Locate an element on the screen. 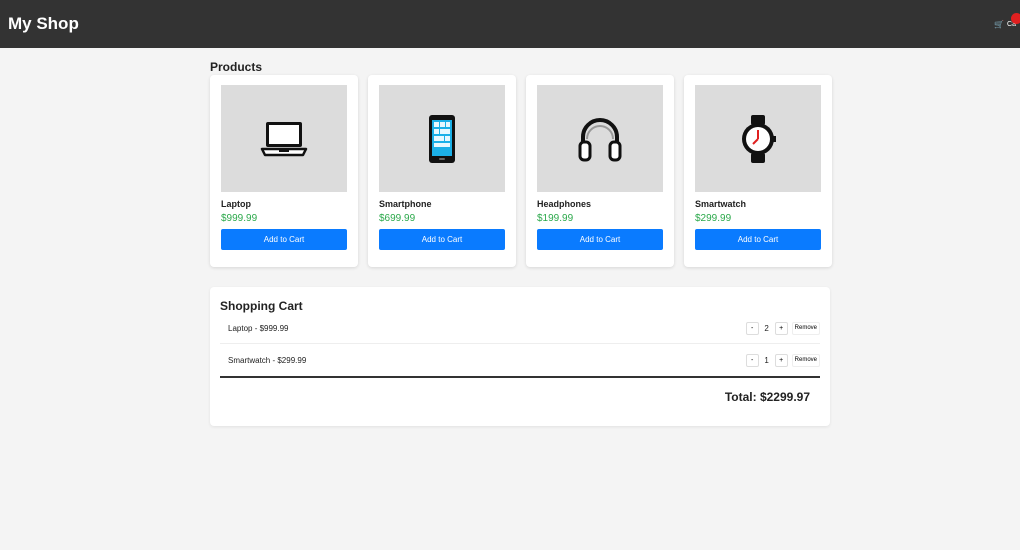 The height and width of the screenshot is (550, 1020). product-name: Smartwatch is located at coordinates (721, 204).